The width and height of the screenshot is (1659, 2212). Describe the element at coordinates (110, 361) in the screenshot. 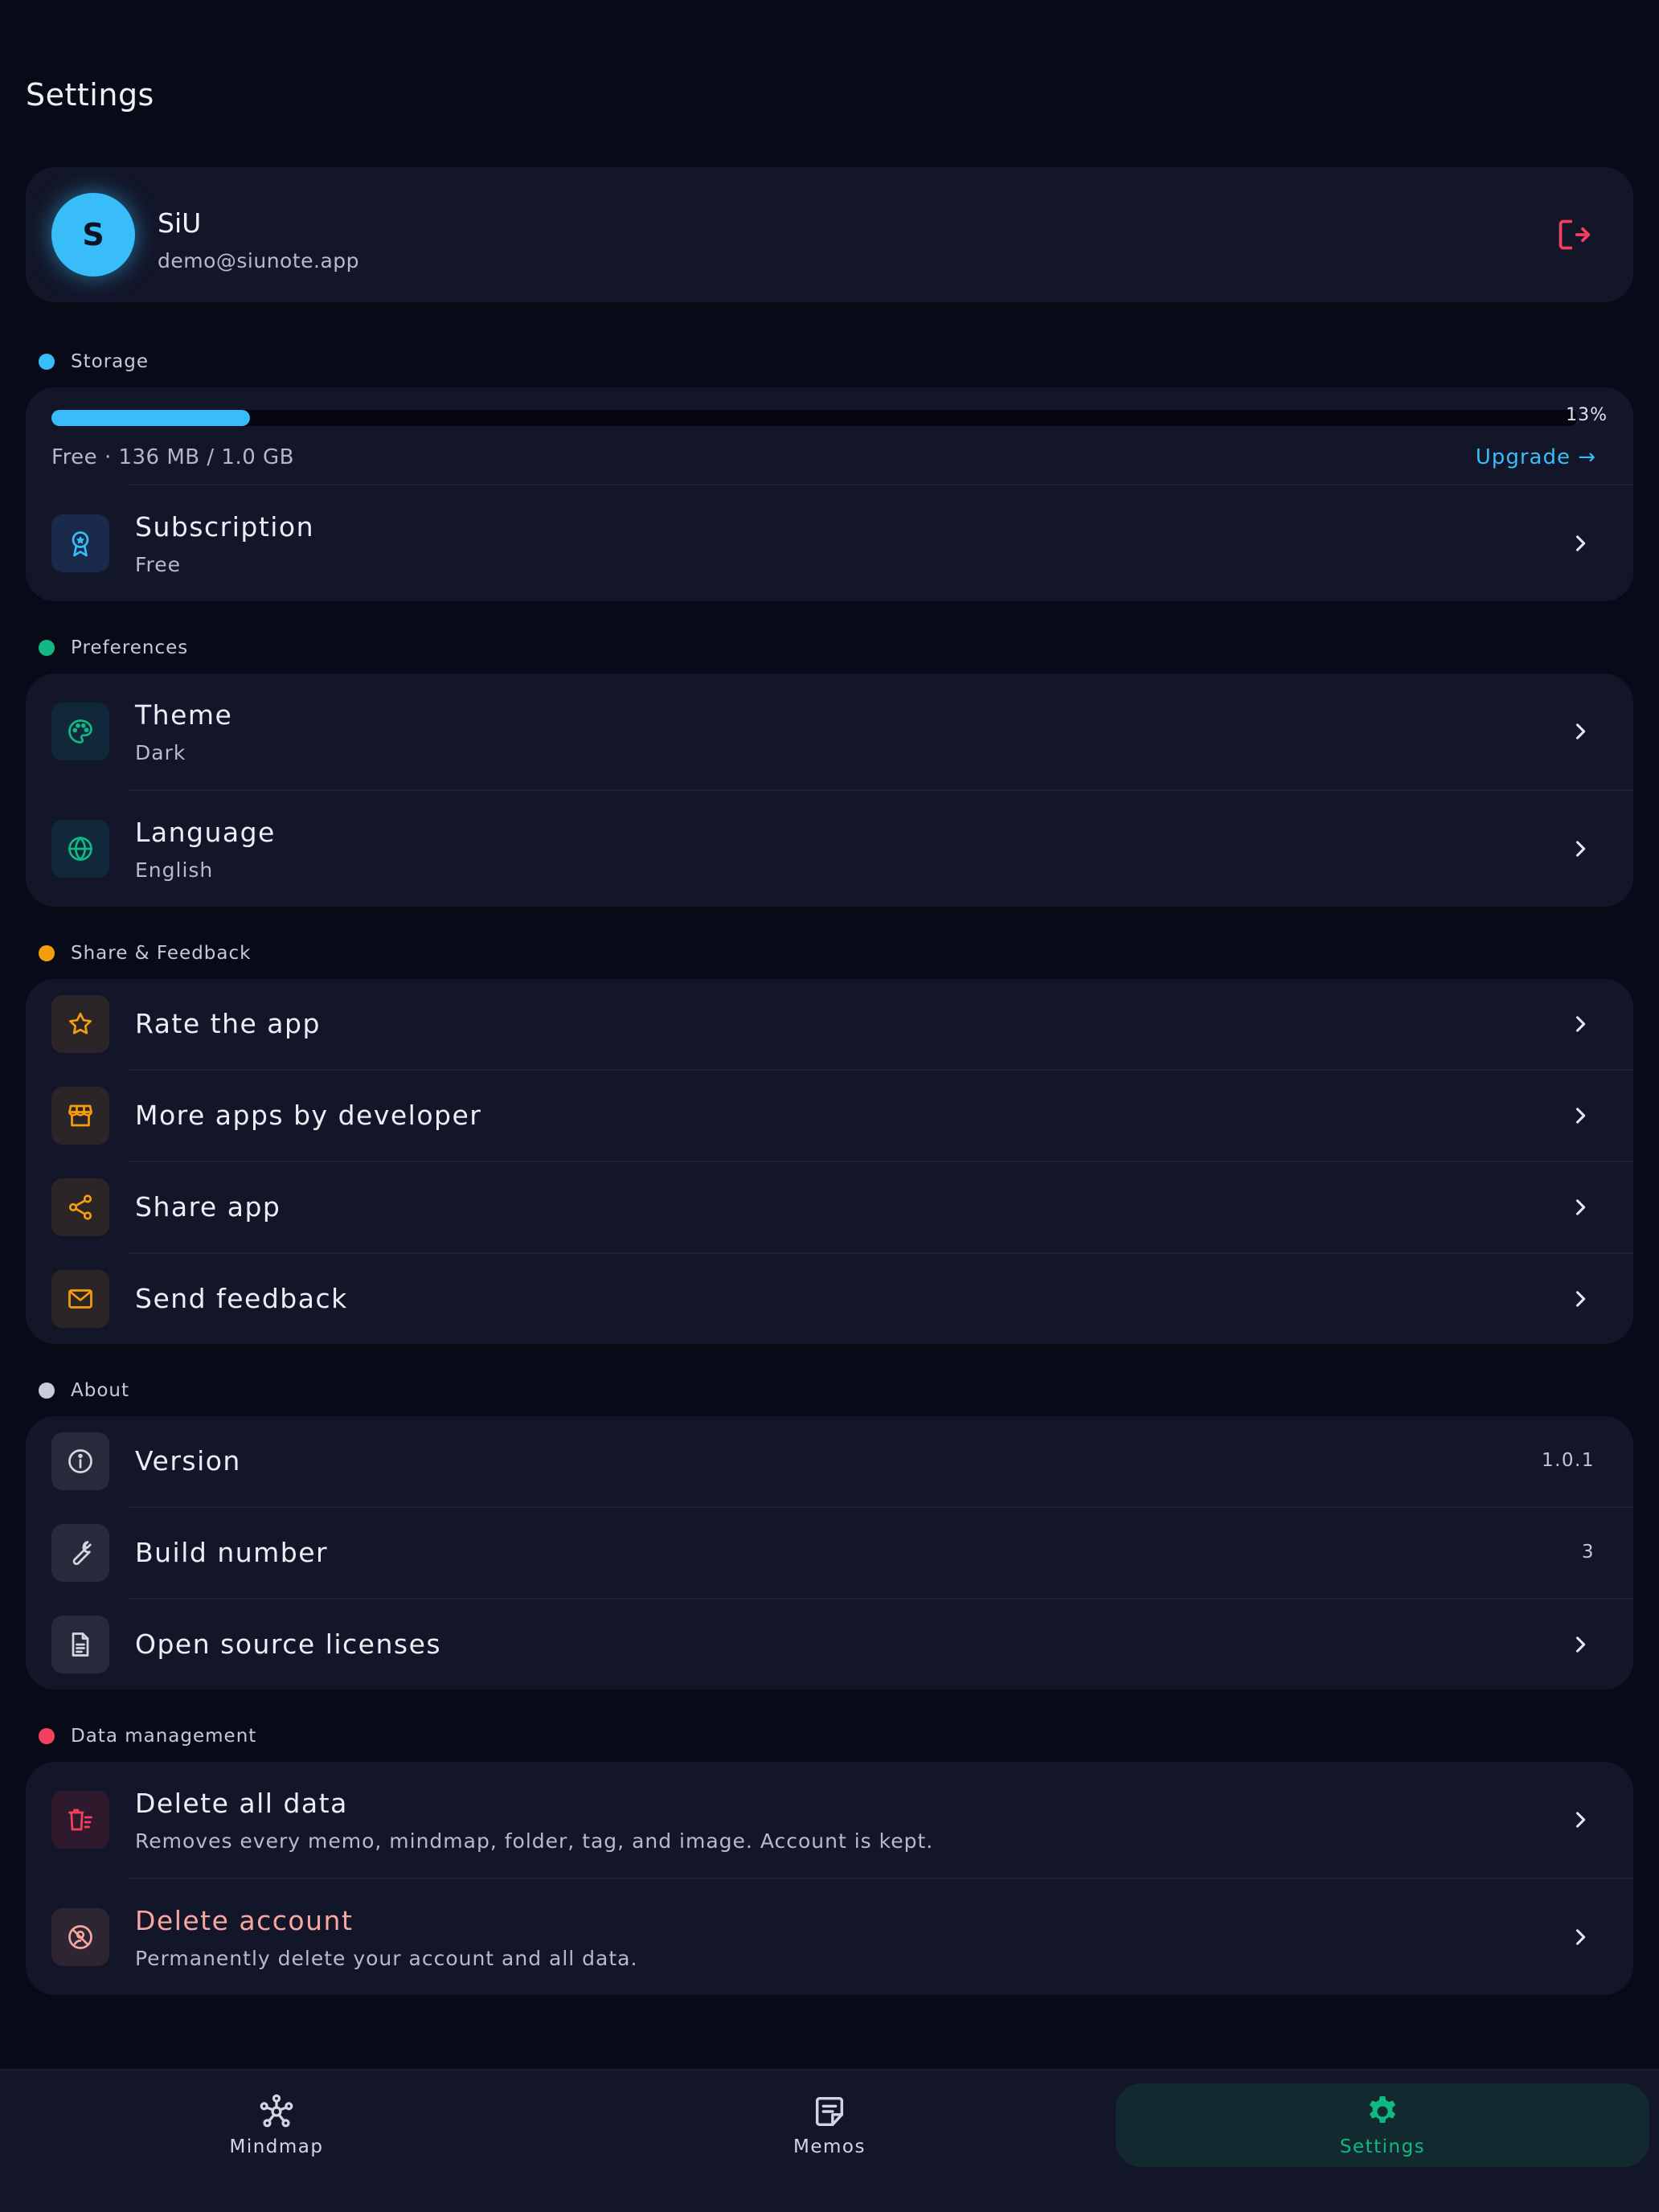

I see `section-storage-label: Storage` at that location.